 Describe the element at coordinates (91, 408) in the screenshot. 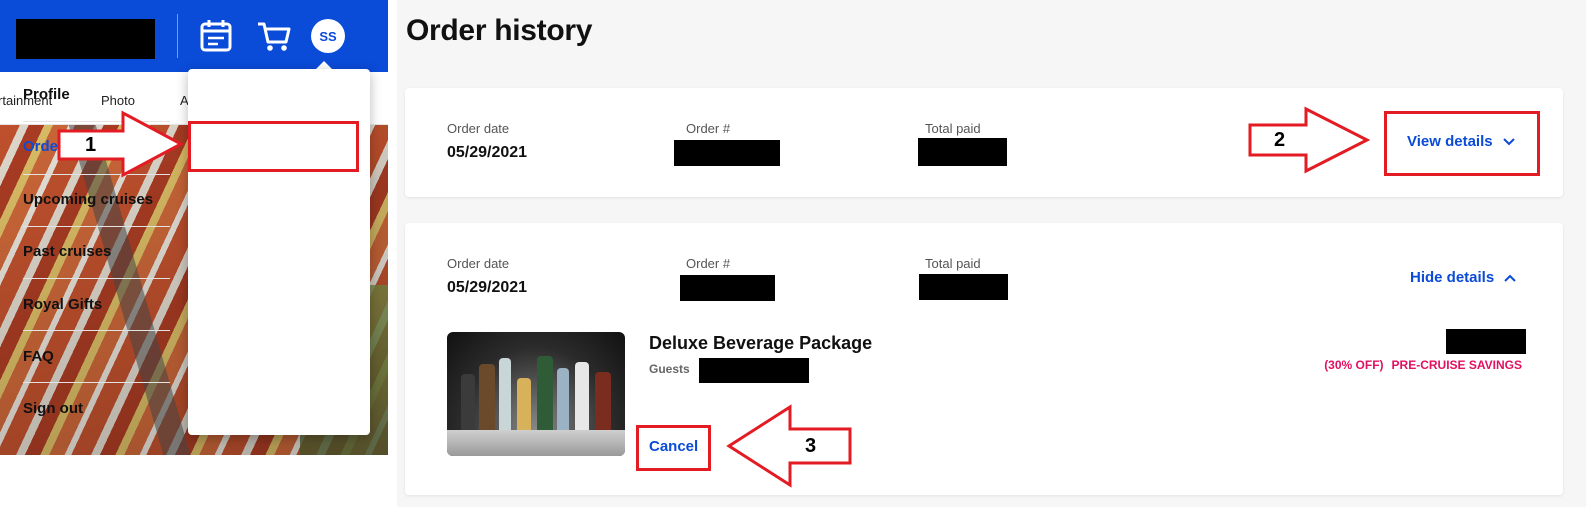

I see `menu-item-sign-out: Sign out` at that location.